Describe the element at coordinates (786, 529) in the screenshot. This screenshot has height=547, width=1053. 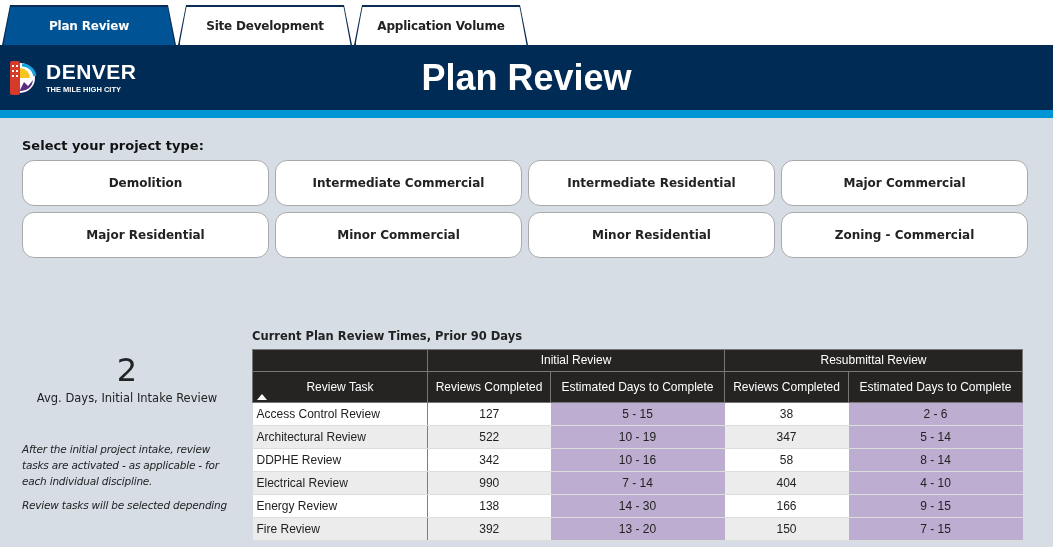
I see `table-cell: 150` at that location.